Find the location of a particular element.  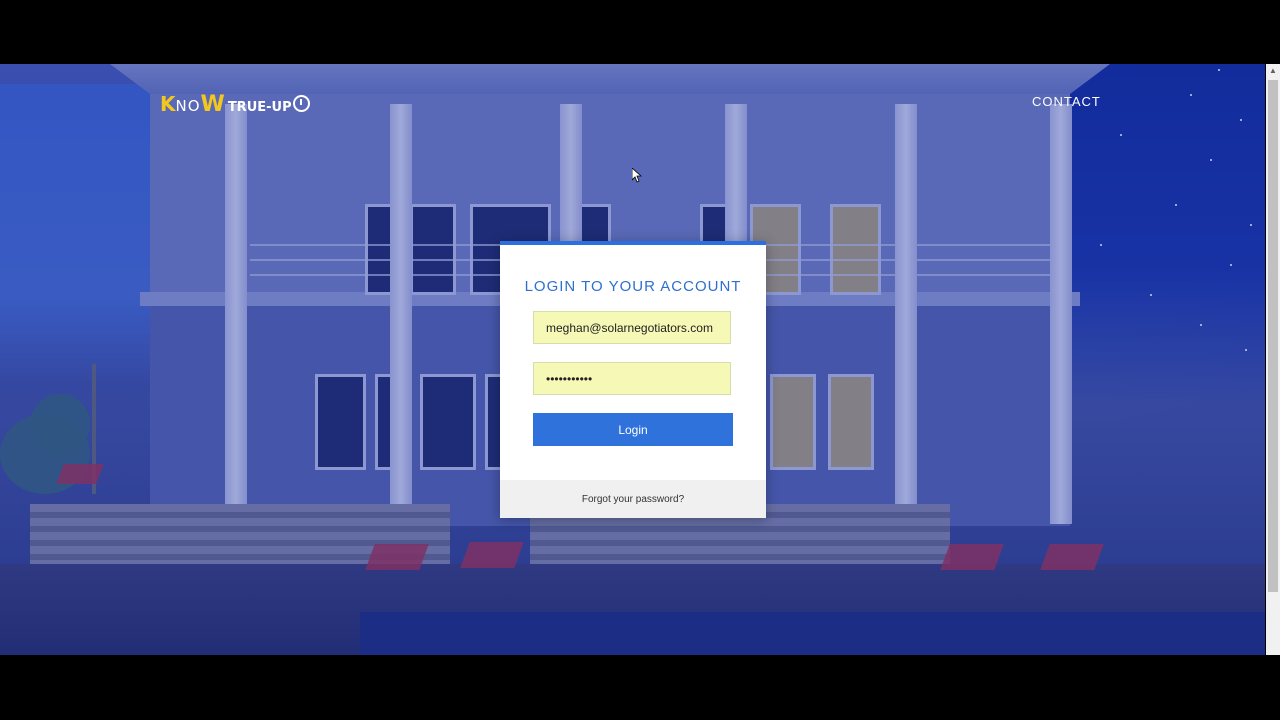

login-button: Login is located at coordinates (633, 429).